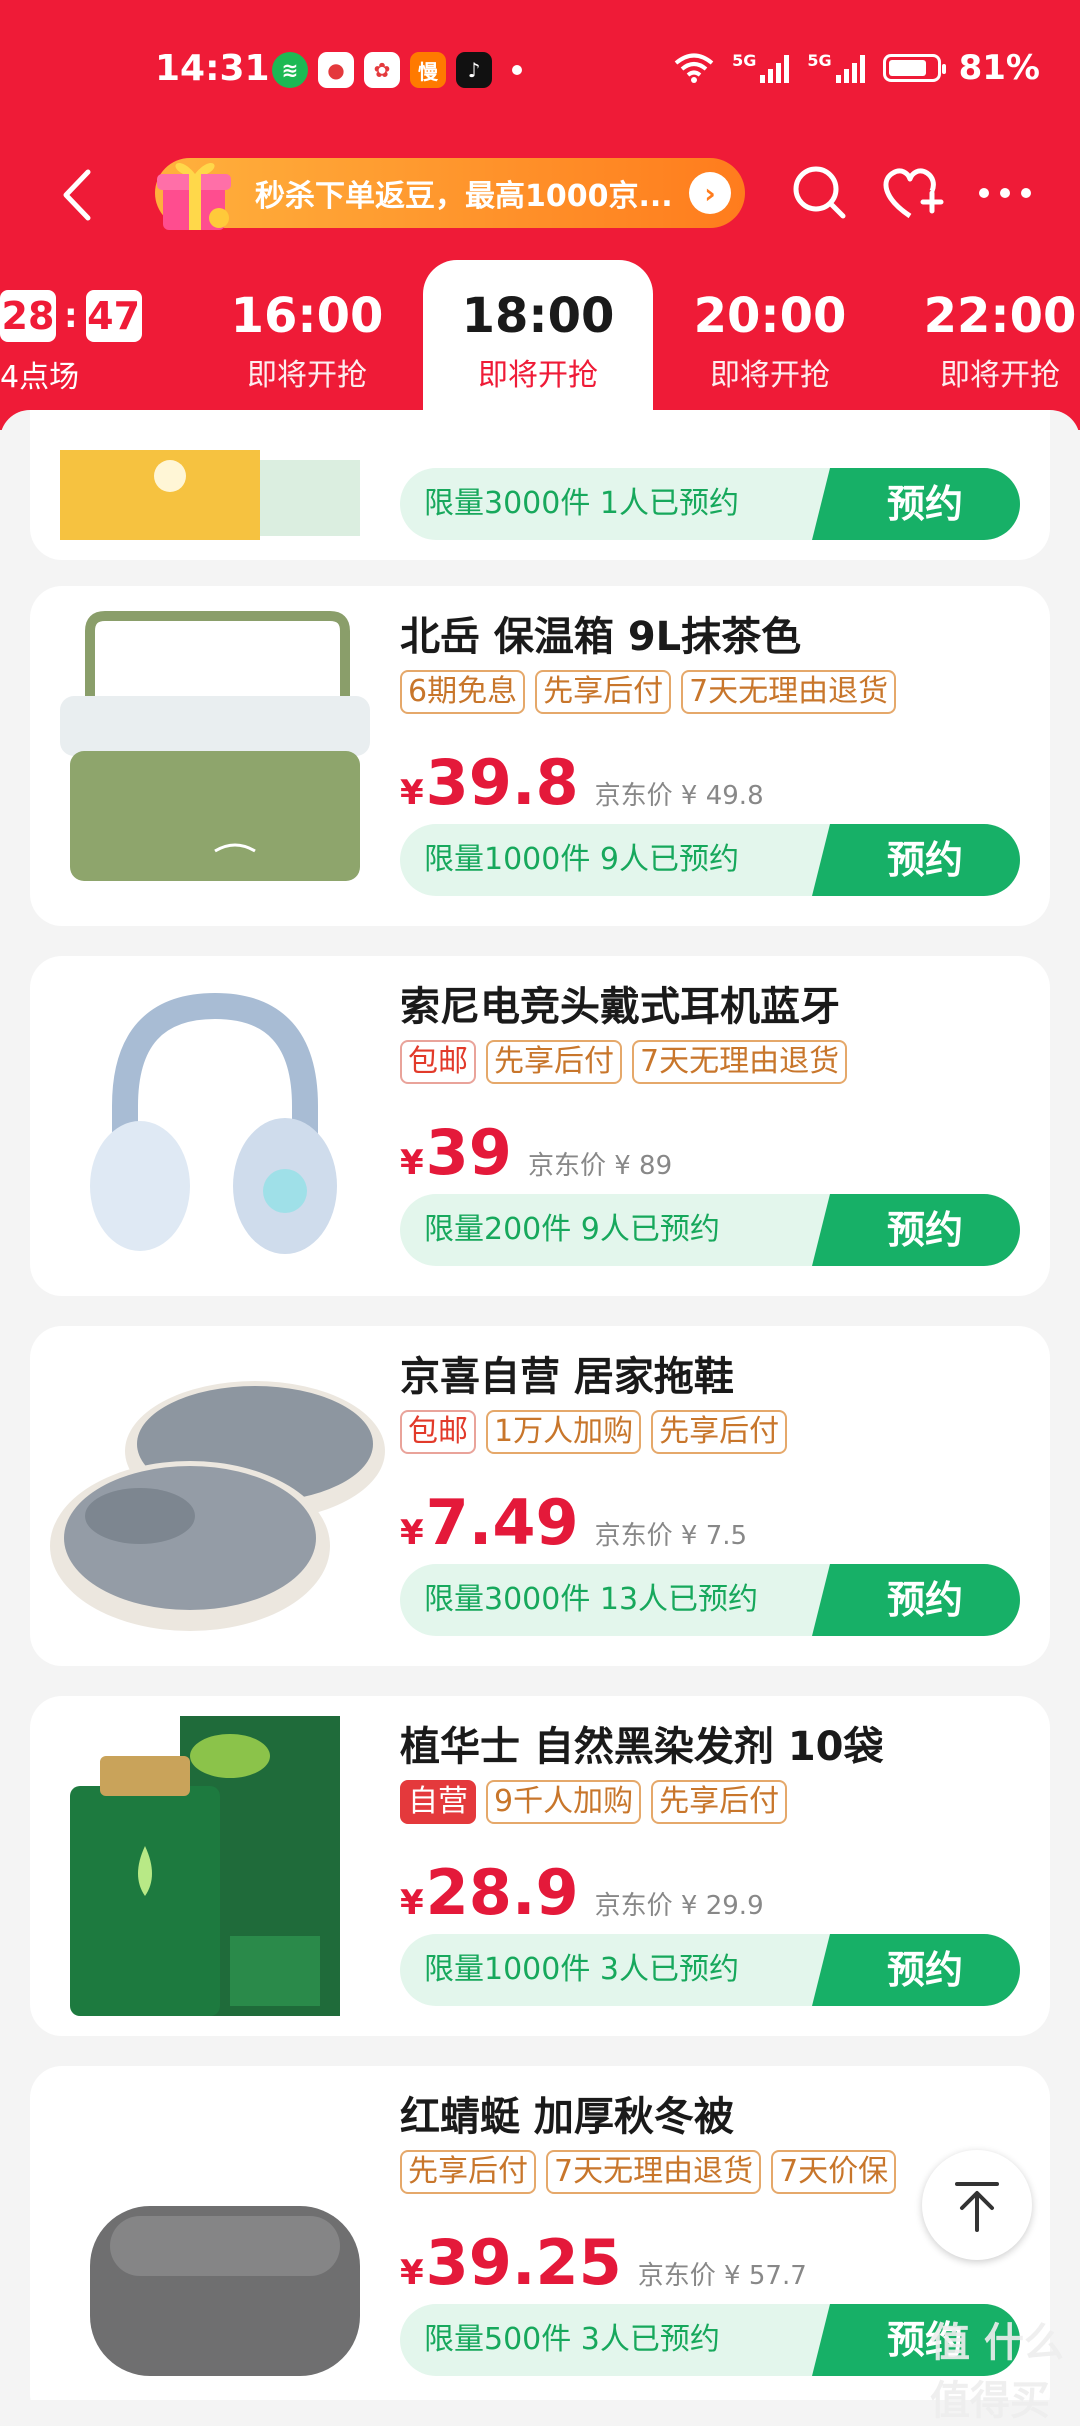  What do you see at coordinates (581, 503) in the screenshot?
I see `reserve-info: 限量3000件 1人已预约` at bounding box center [581, 503].